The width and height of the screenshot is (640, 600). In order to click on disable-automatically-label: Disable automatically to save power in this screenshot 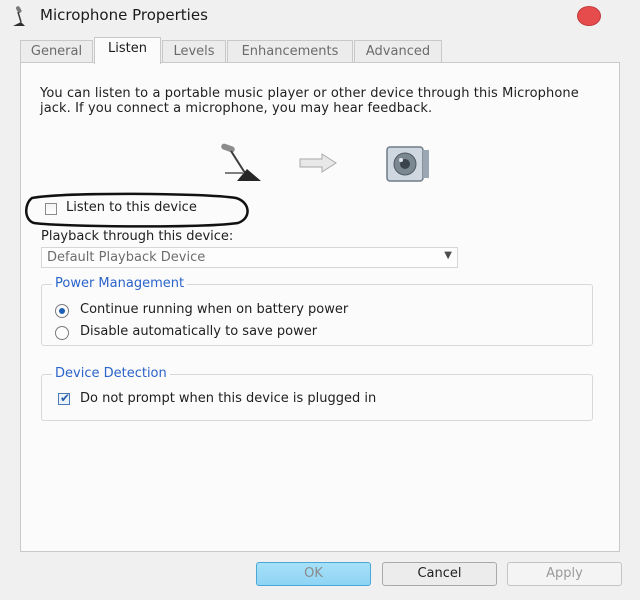, I will do `click(199, 331)`.